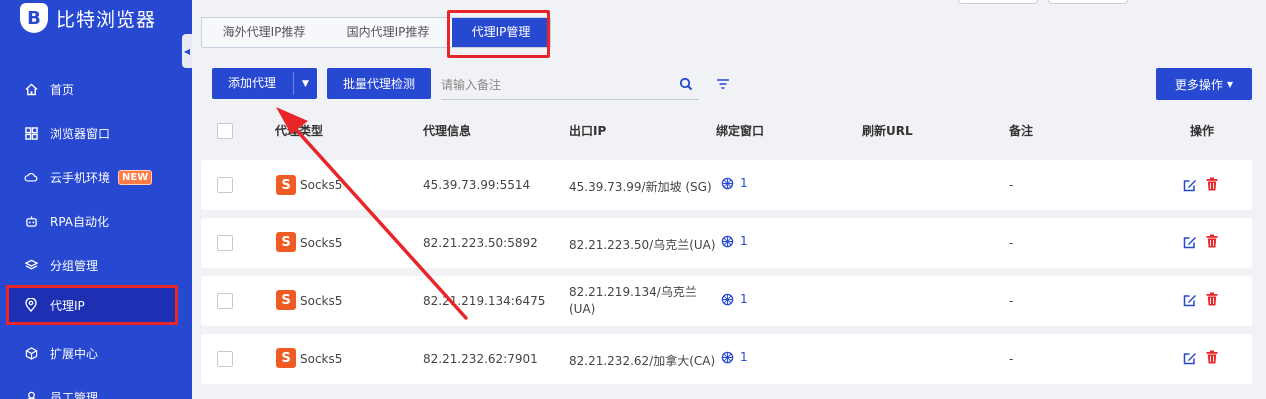  Describe the element at coordinates (96, 388) in the screenshot. I see `sidebar-item-staff: 员工管理` at that location.